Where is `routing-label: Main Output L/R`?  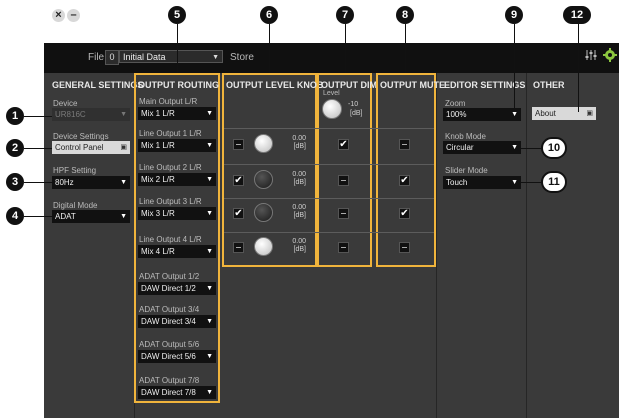 routing-label: Main Output L/R is located at coordinates (168, 101).